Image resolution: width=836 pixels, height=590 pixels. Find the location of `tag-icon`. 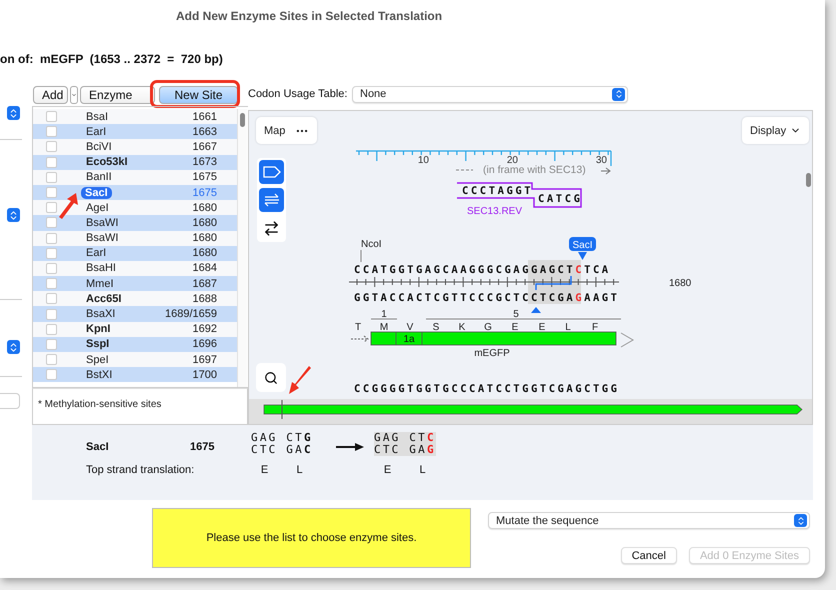

tag-icon is located at coordinates (271, 172).